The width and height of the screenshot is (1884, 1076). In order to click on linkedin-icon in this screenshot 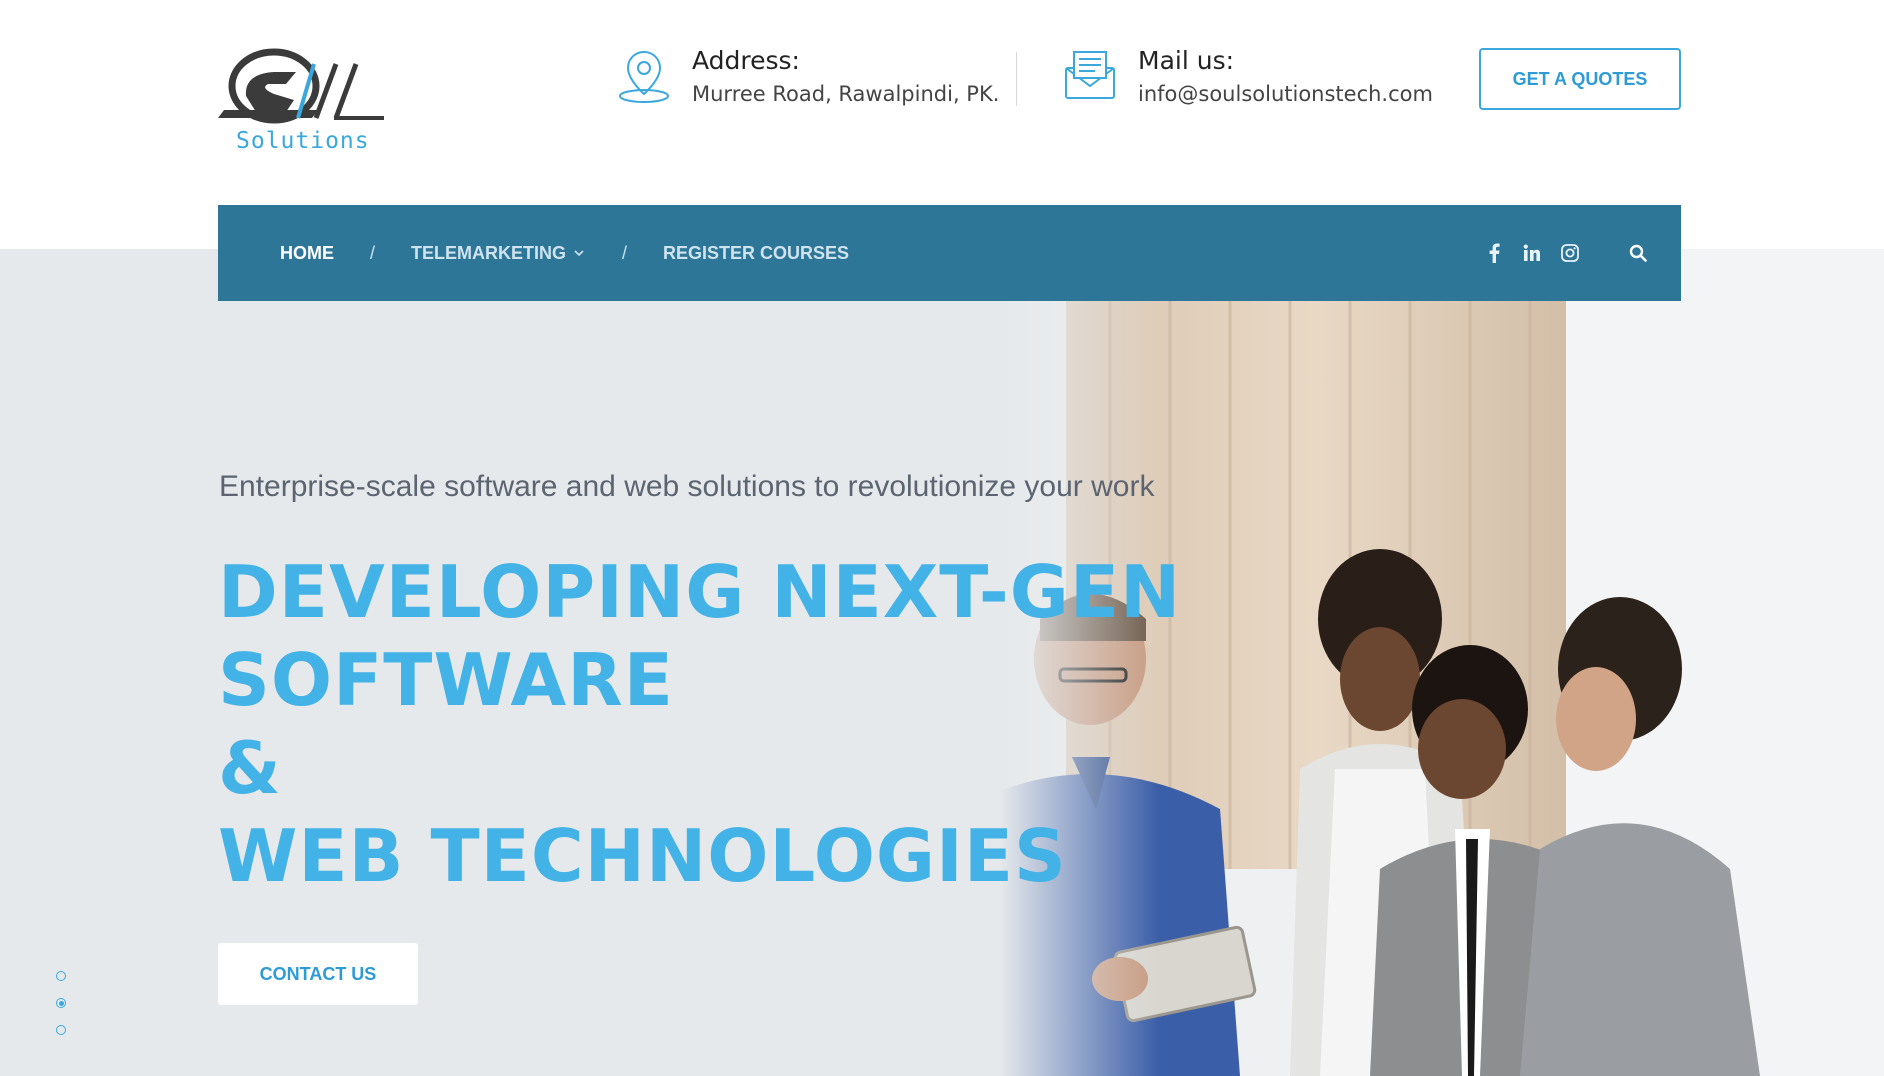, I will do `click(1532, 253)`.